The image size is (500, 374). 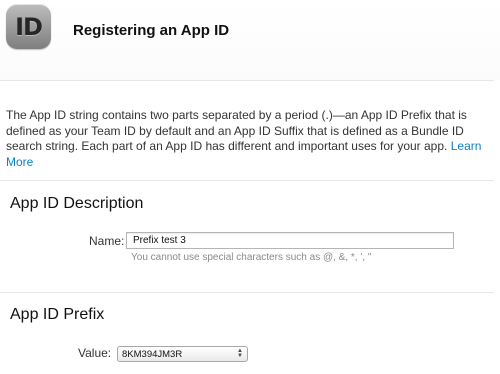 I want to click on header-divider, so click(x=247, y=80).